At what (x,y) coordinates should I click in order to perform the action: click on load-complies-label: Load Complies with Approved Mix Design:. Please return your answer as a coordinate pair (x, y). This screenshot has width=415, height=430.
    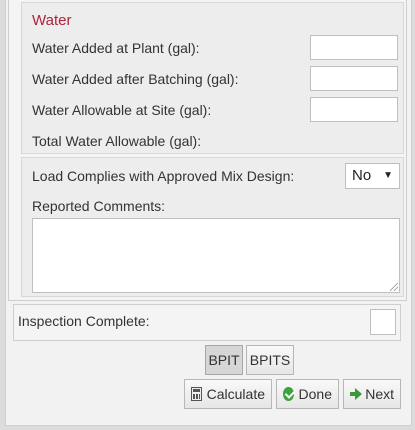
    Looking at the image, I should click on (163, 176).